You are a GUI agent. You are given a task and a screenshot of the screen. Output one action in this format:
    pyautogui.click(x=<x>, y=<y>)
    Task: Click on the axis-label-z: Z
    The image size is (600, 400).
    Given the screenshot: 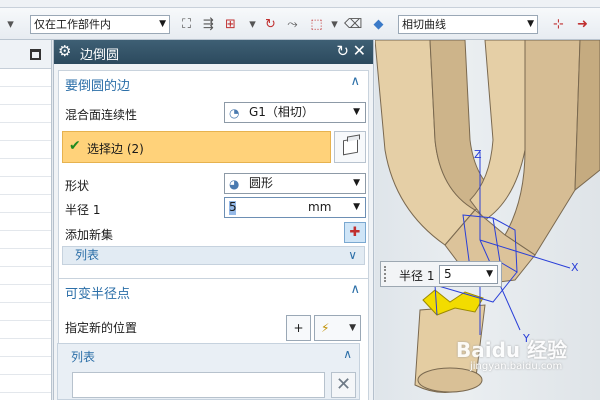 What is the action you would take?
    pyautogui.click(x=478, y=154)
    